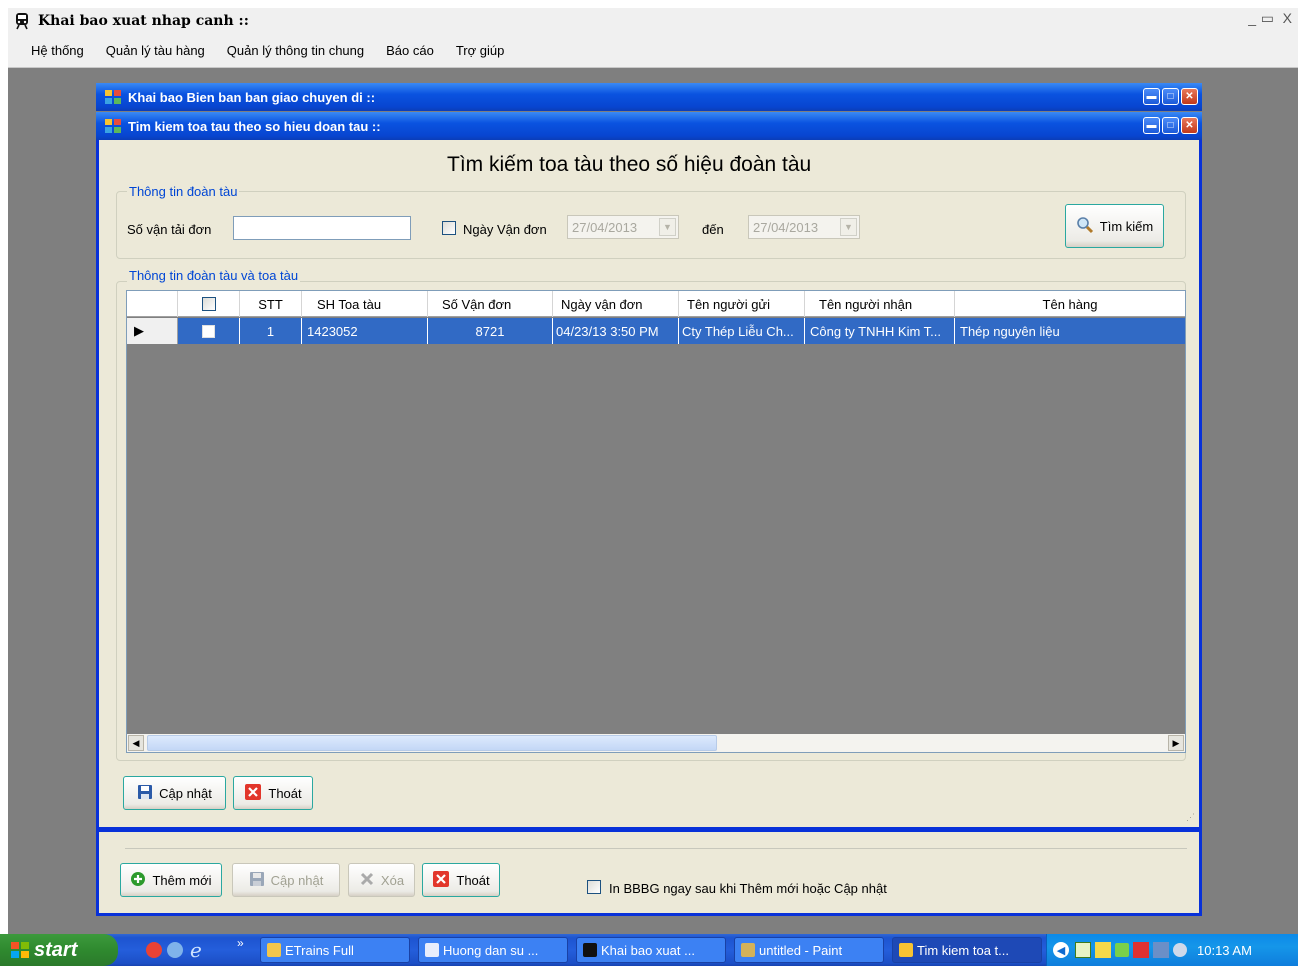  I want to click on scroll-thumb, so click(432, 743).